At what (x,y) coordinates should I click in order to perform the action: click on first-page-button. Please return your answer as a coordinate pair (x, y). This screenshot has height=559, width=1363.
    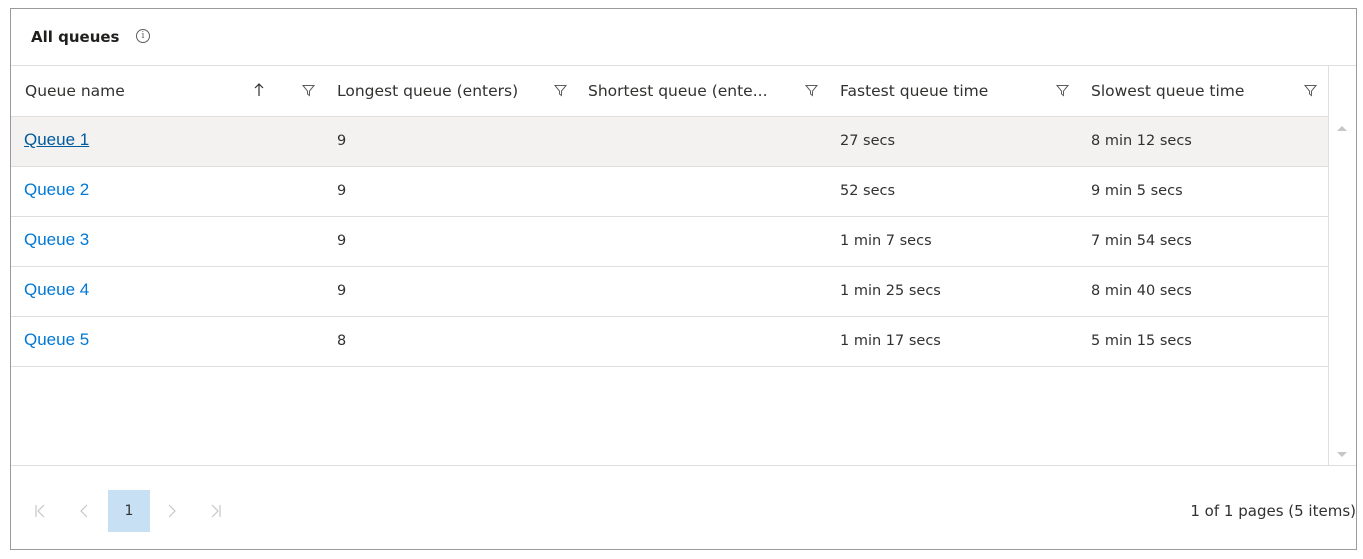
    Looking at the image, I should click on (40, 511).